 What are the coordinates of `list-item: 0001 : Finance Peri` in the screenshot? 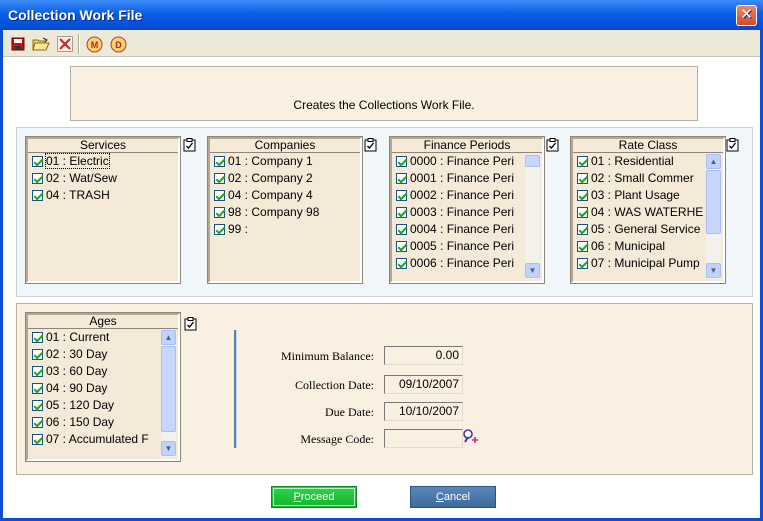 It's located at (467, 178).